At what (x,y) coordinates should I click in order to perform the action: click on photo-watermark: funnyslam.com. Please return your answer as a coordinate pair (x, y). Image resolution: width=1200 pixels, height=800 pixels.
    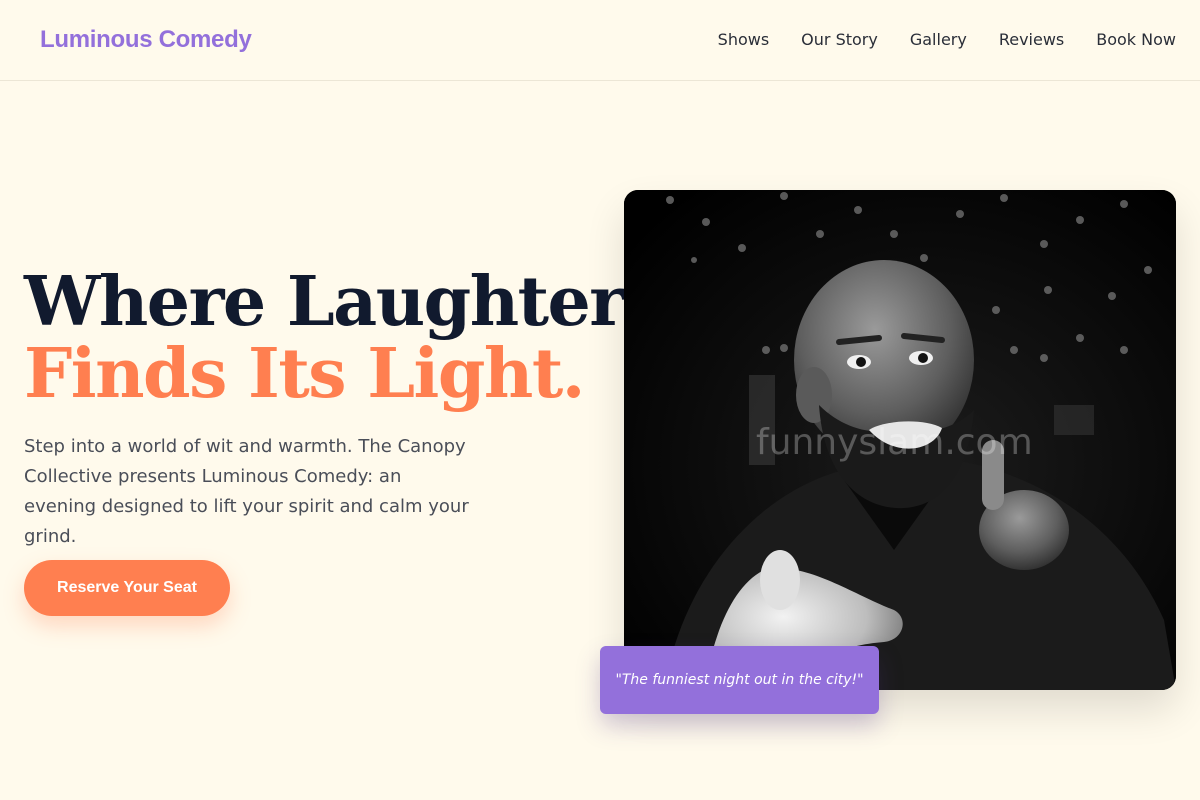
    Looking at the image, I should click on (894, 442).